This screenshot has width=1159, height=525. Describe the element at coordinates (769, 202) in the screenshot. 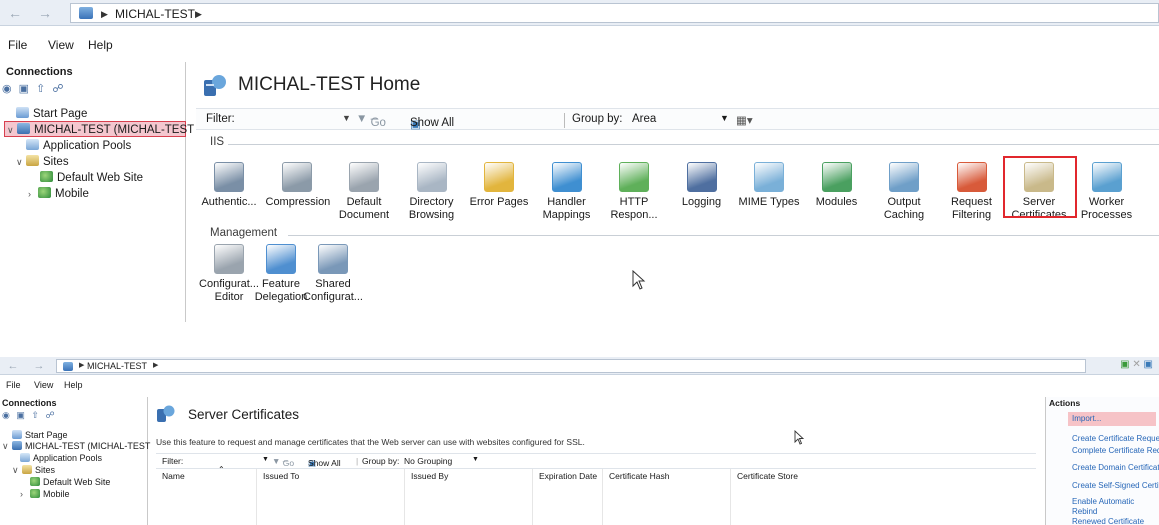

I see `feature-label: MIME Types` at that location.